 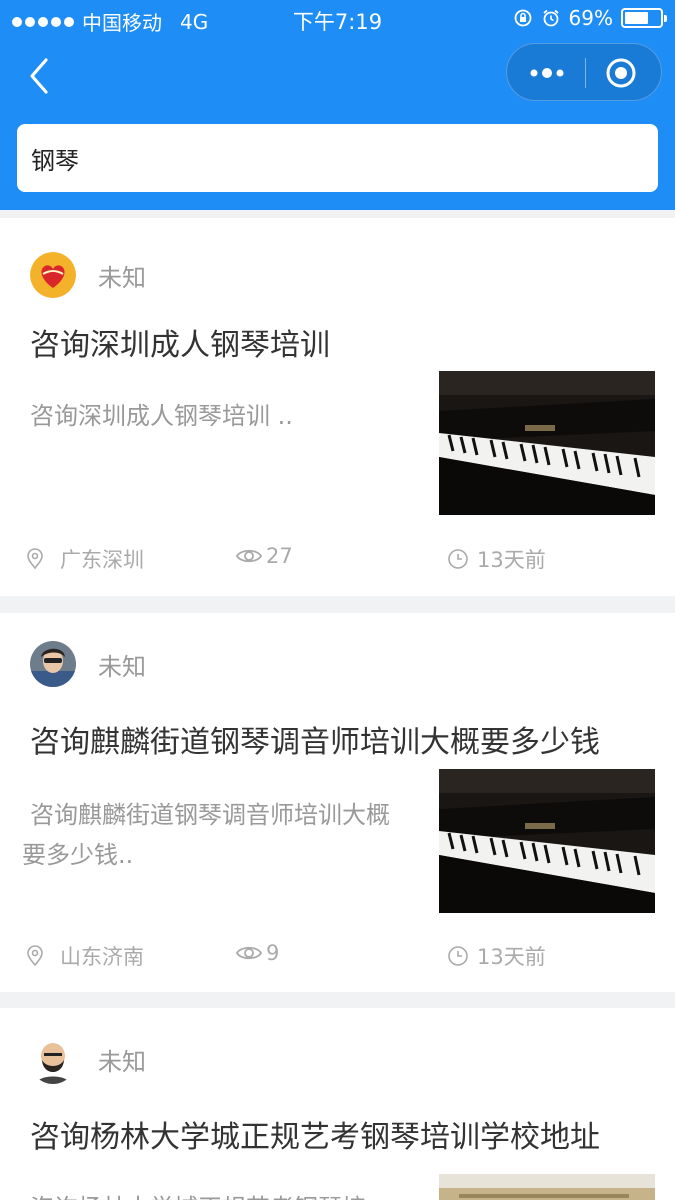 I want to click on search-input: 钢琴, so click(x=337, y=158).